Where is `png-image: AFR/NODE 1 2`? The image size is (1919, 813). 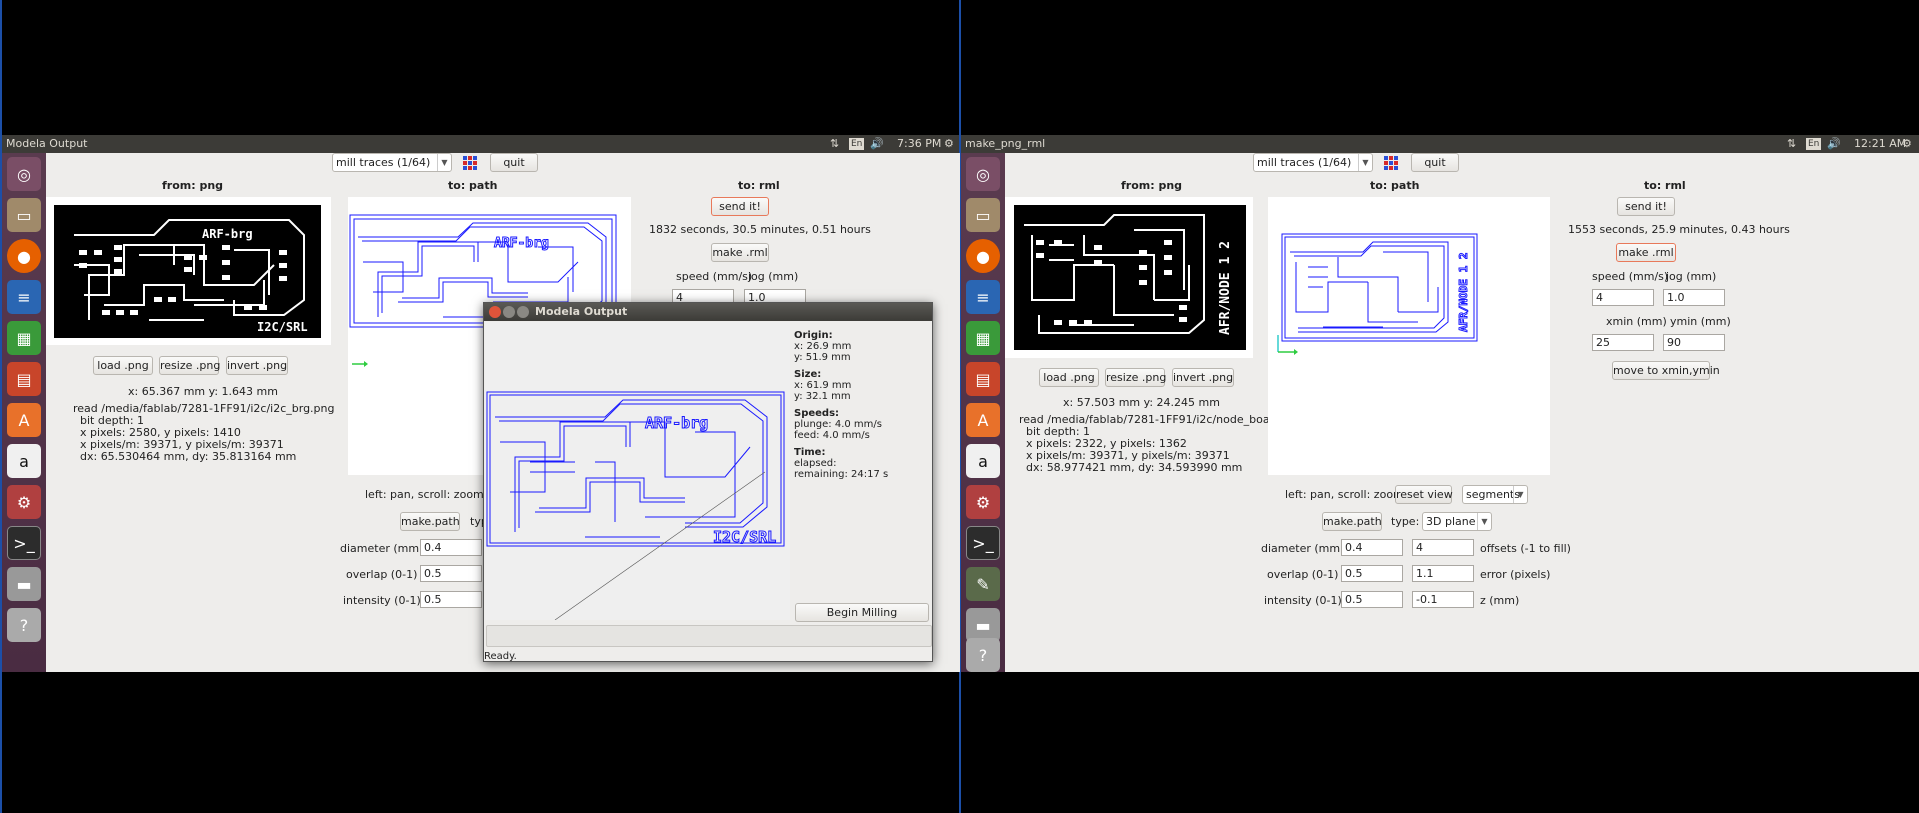 png-image: AFR/NODE 1 2 is located at coordinates (1130, 277).